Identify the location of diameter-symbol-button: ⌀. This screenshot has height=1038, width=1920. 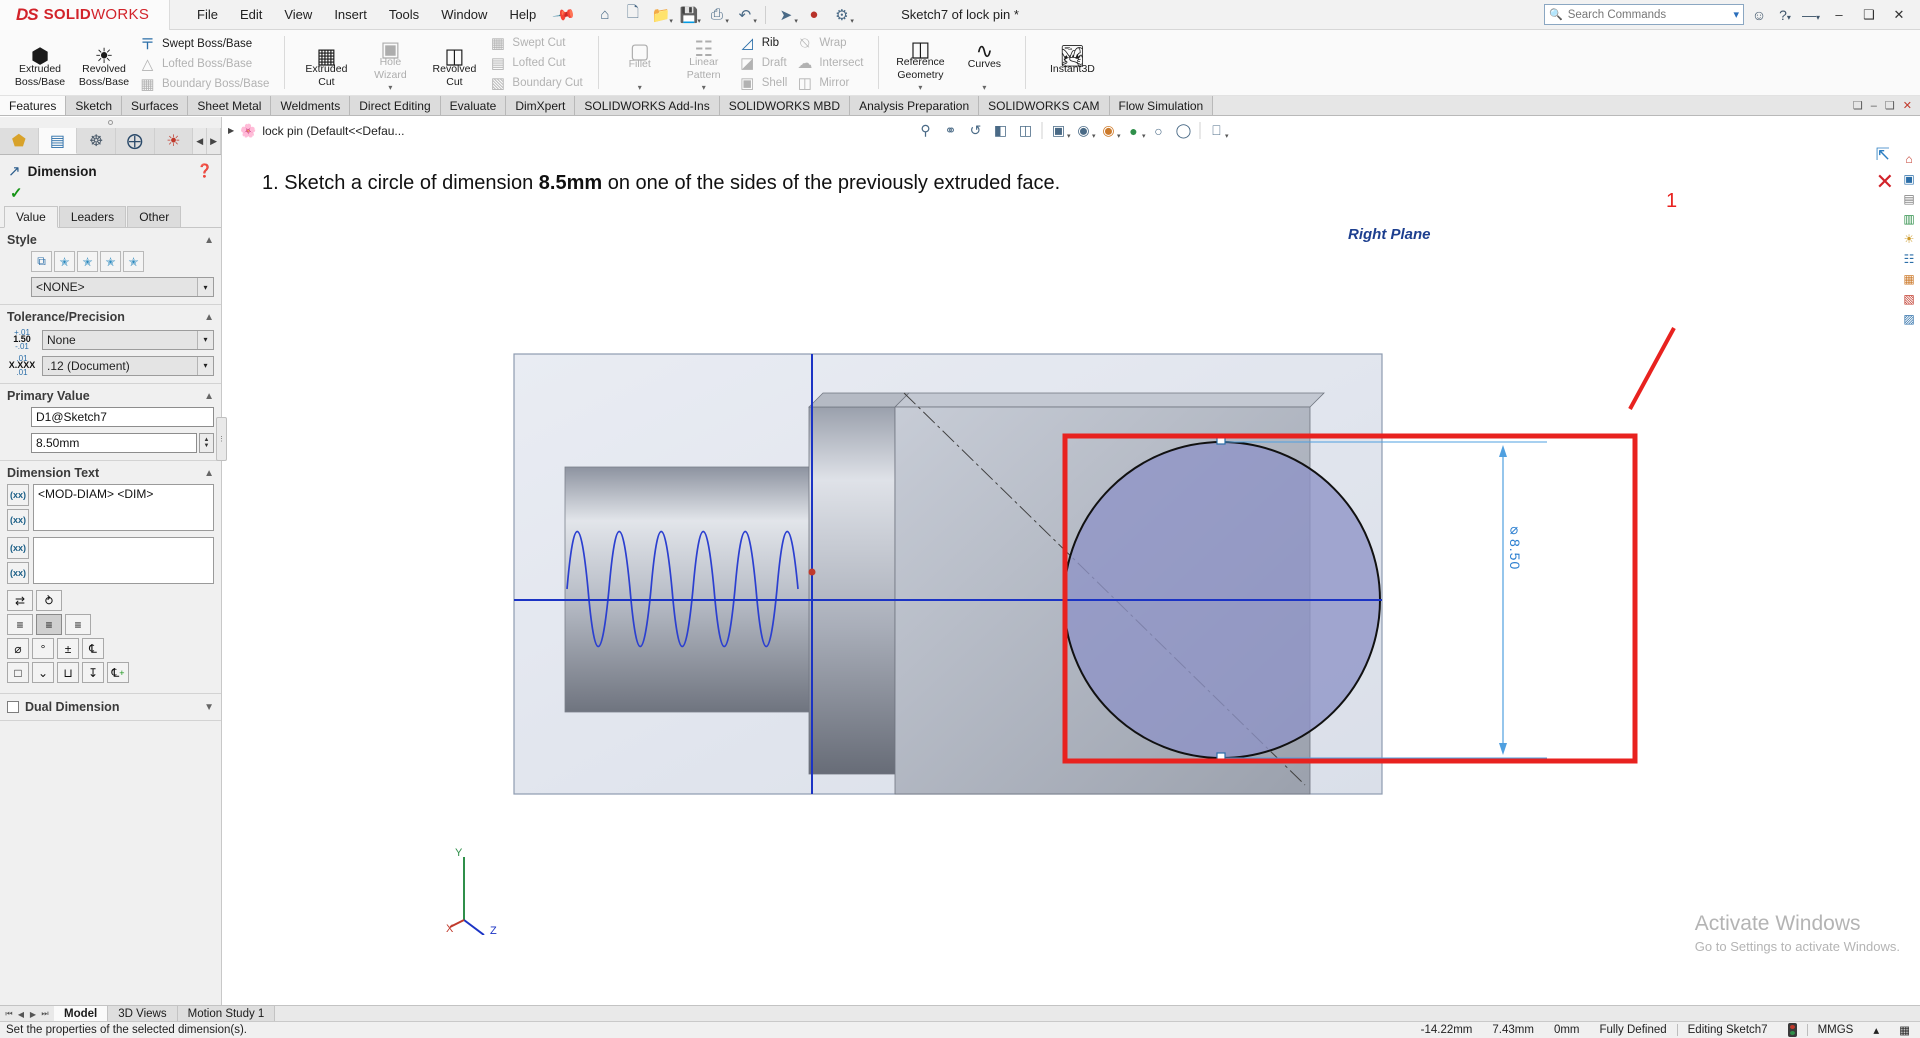
(18, 648).